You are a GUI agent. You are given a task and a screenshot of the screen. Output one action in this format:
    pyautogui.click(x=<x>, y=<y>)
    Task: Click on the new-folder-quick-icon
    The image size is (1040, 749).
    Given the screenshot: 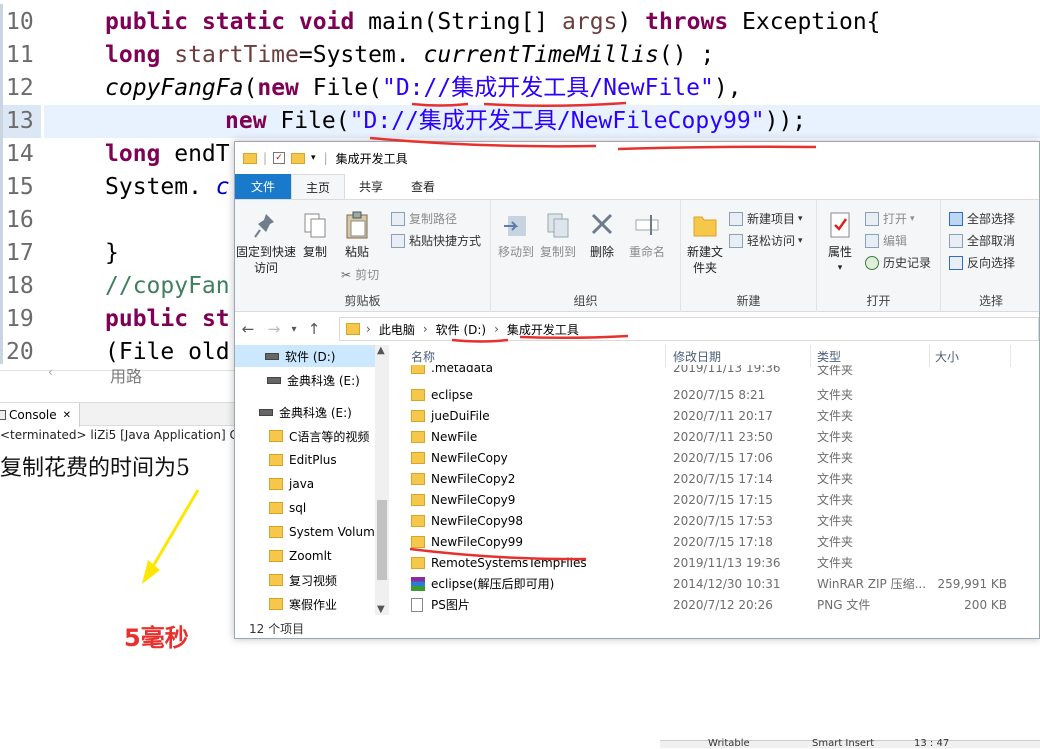 What is the action you would take?
    pyautogui.click(x=298, y=158)
    